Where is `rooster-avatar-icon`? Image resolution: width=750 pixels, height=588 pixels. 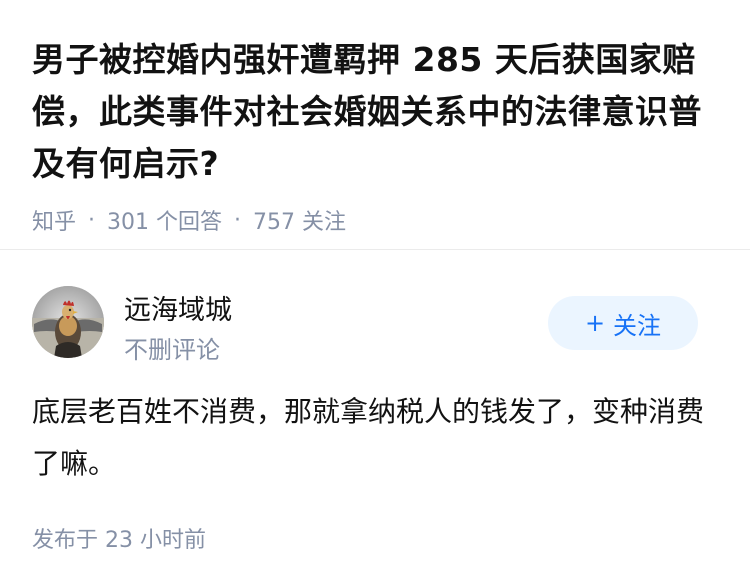 rooster-avatar-icon is located at coordinates (68, 322).